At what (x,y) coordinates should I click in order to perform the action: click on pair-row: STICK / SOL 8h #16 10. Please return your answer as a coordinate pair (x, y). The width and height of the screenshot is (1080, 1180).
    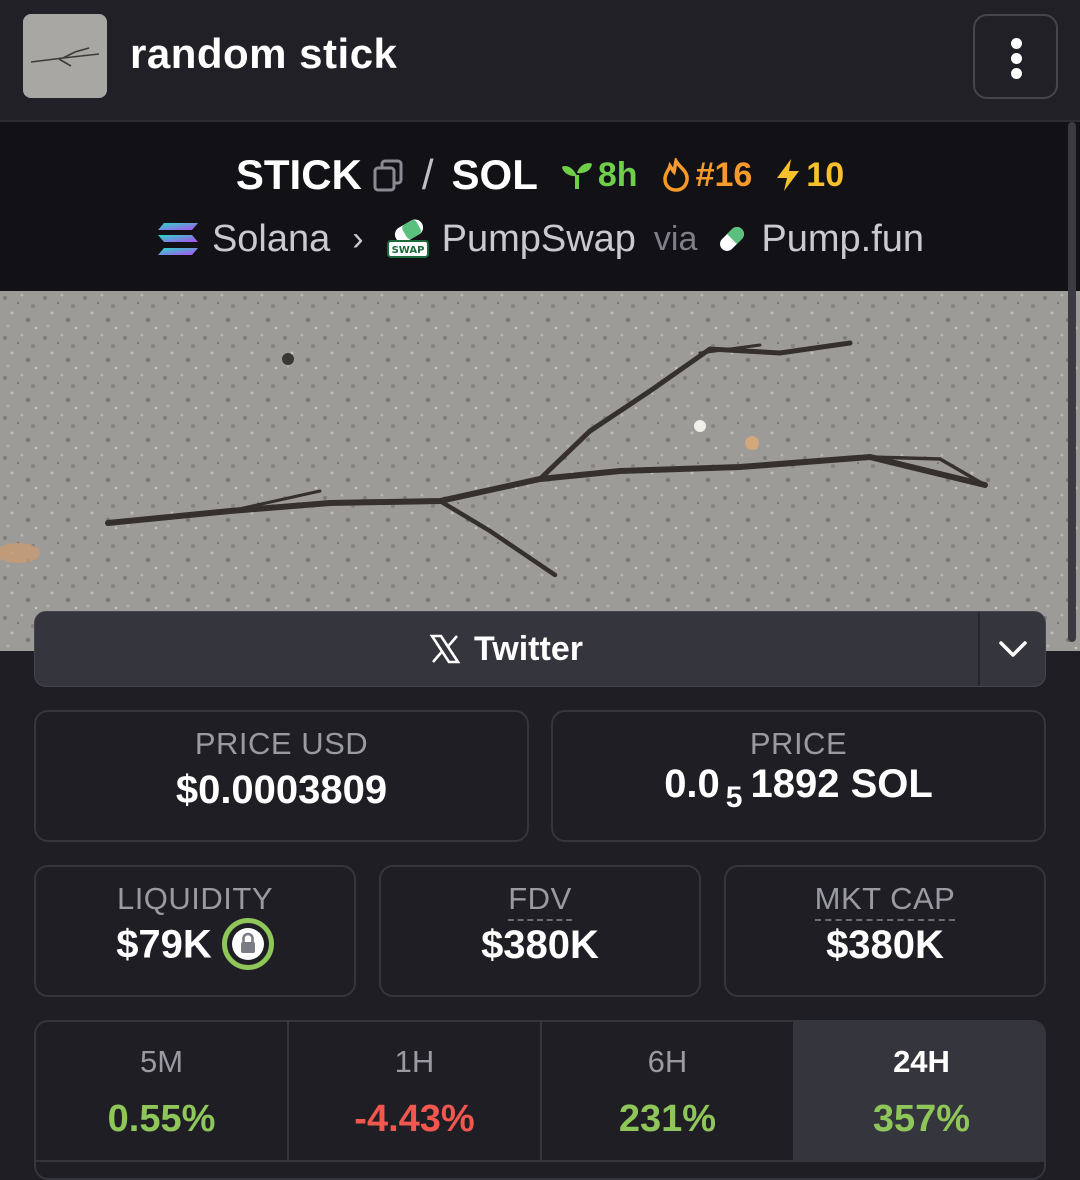
    Looking at the image, I should click on (540, 175).